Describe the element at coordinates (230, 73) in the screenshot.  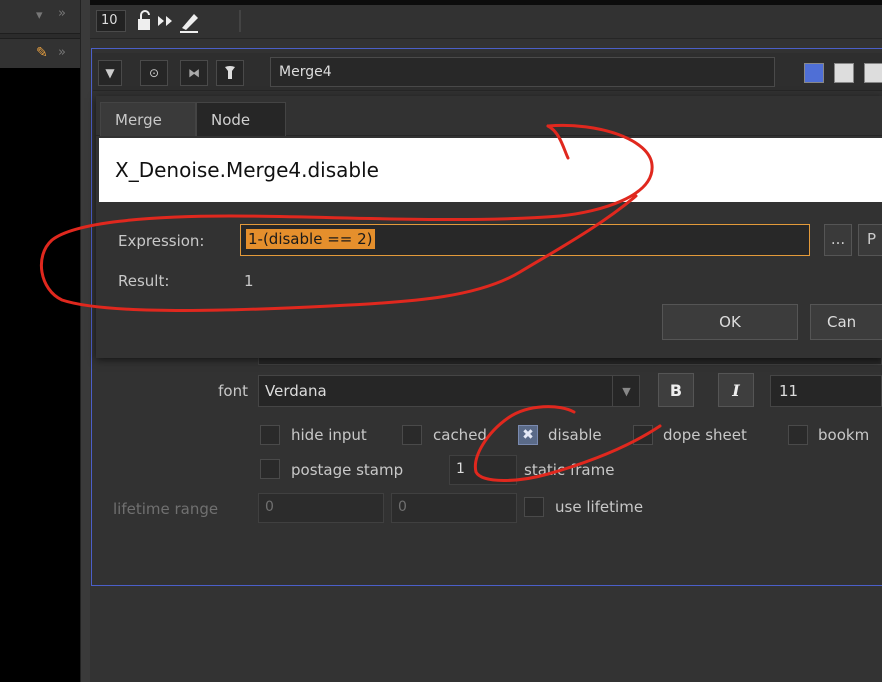
I see `wrench-icon` at that location.